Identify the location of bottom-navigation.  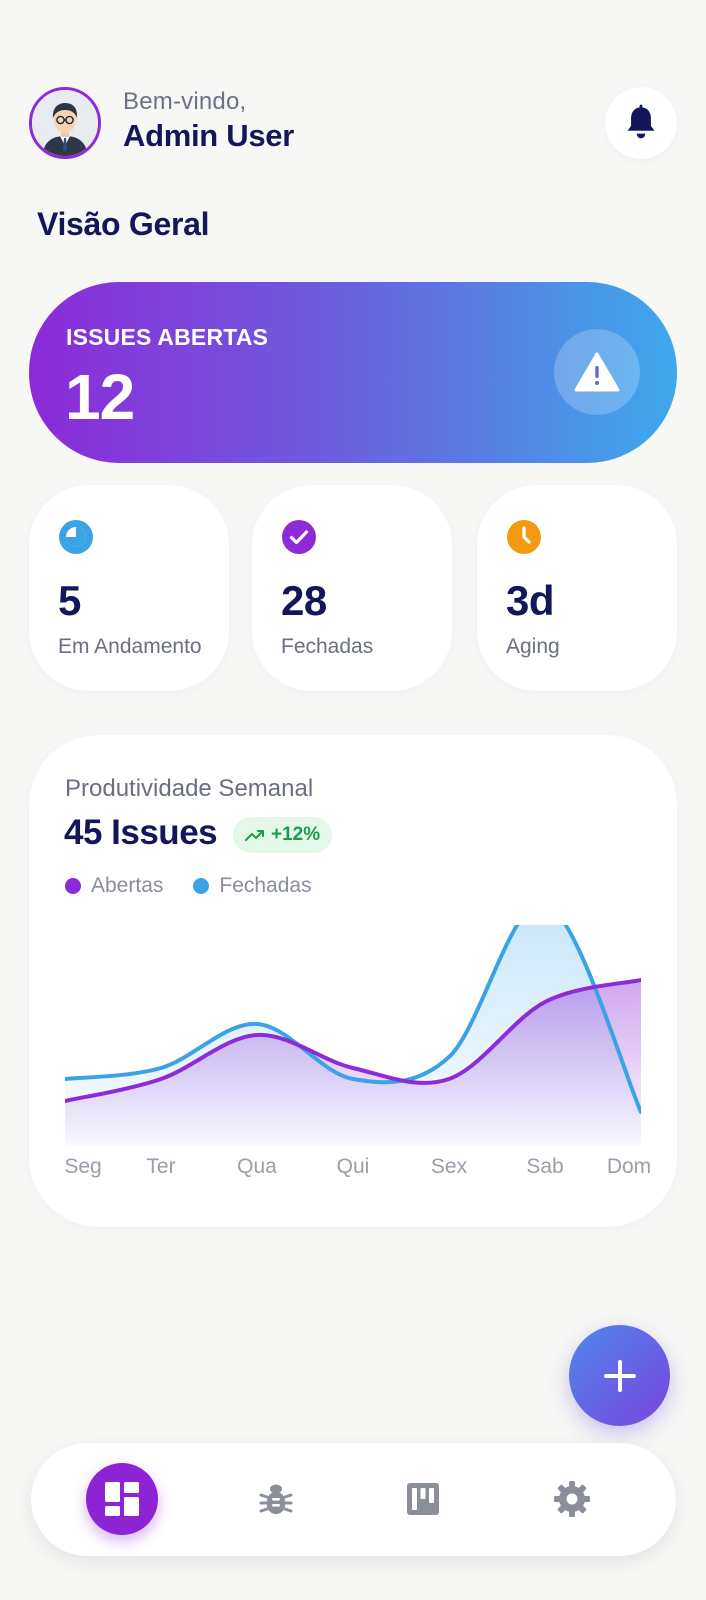
(353, 1499).